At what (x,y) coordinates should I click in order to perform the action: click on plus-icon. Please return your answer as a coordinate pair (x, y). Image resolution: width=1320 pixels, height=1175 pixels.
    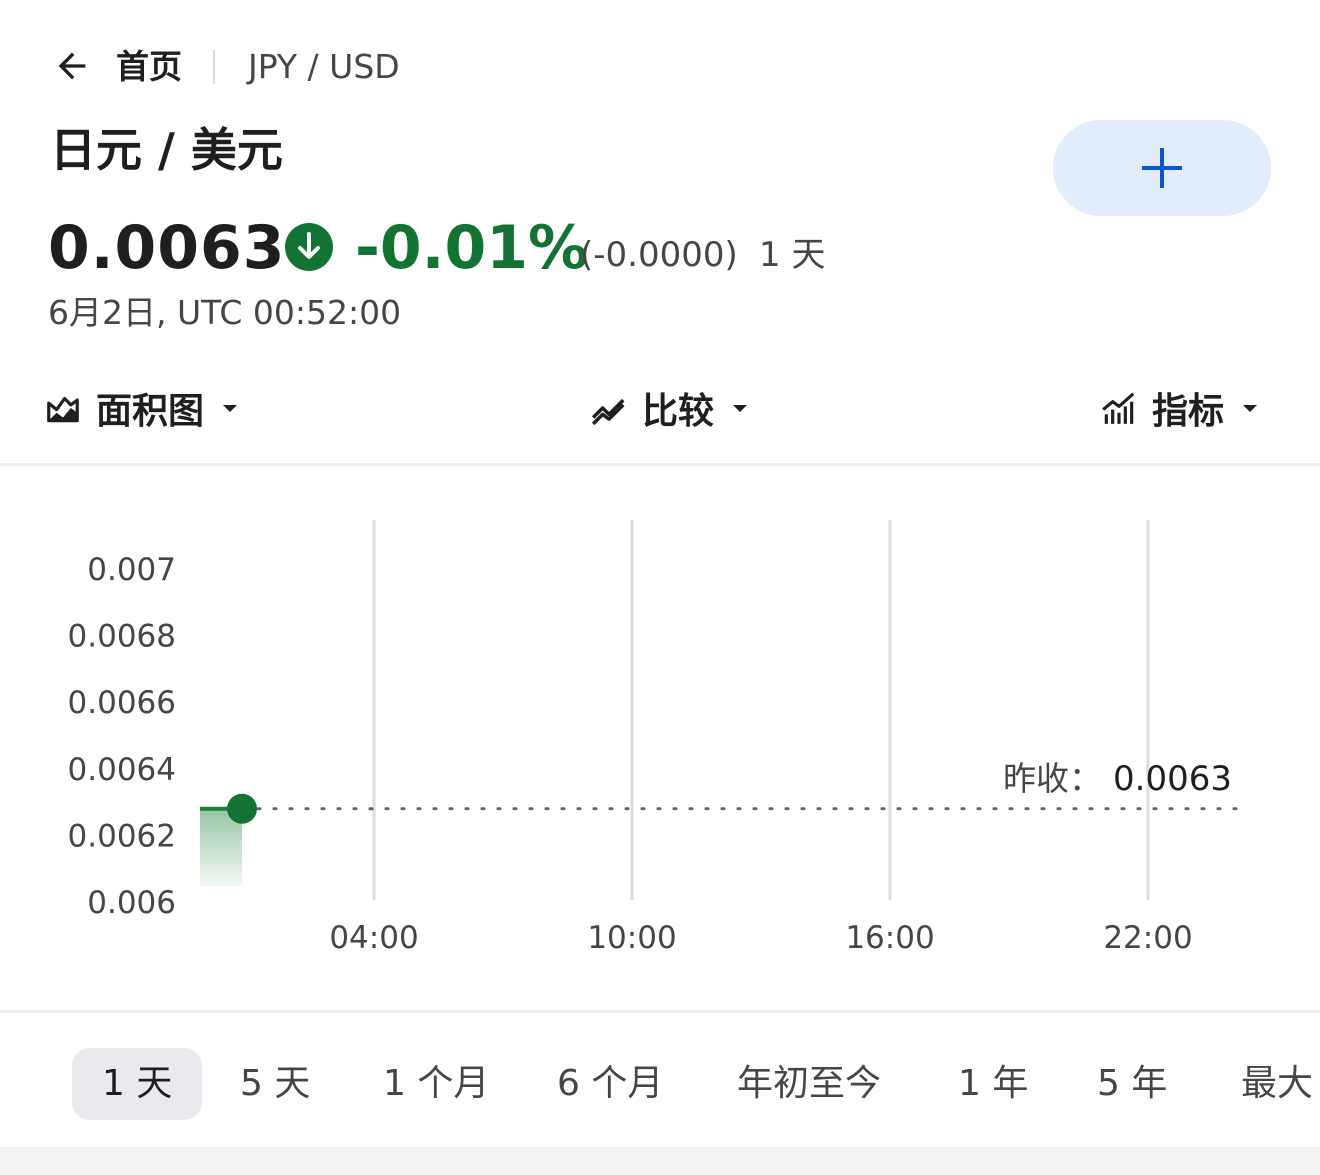
    Looking at the image, I should click on (1162, 168).